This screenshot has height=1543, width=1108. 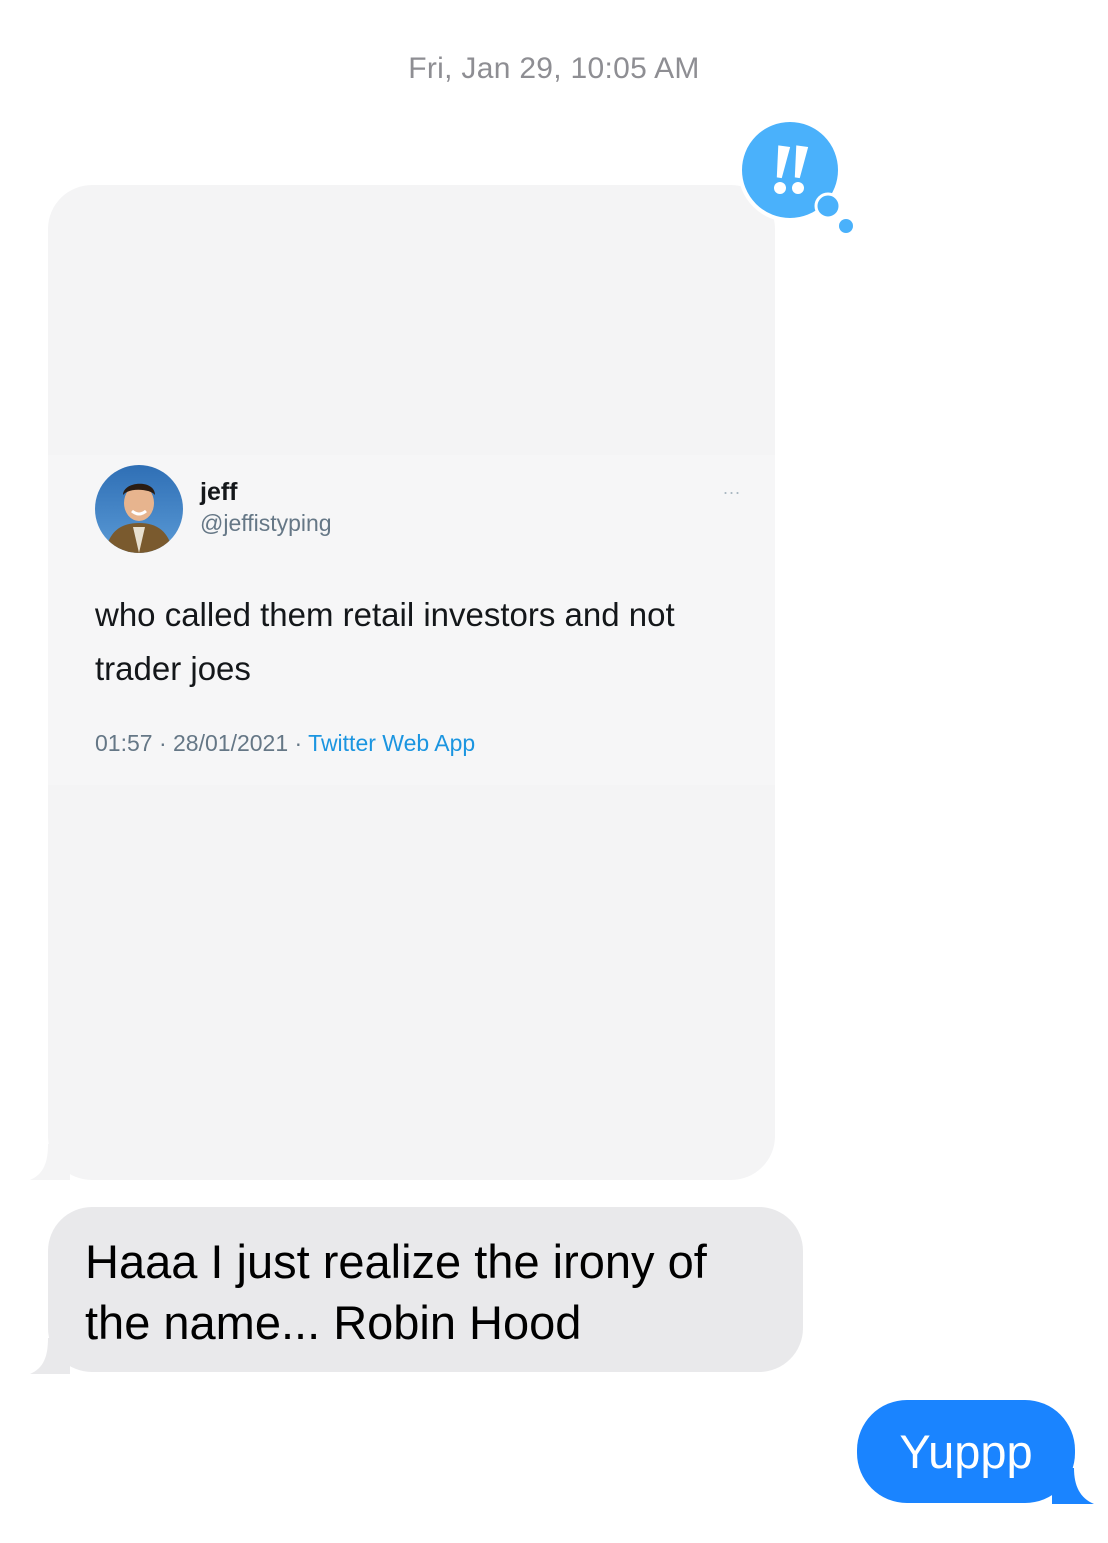 I want to click on sent-message-bubble: Yuppp, so click(x=966, y=1451).